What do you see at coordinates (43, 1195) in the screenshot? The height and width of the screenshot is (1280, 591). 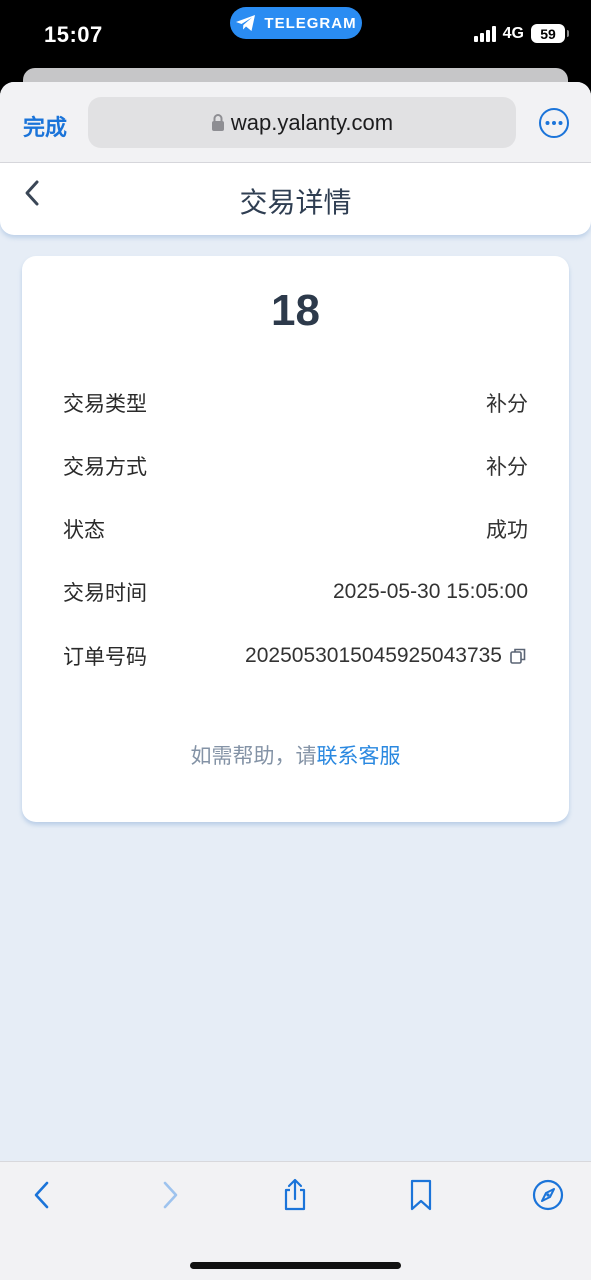 I see `nav-back-icon` at bounding box center [43, 1195].